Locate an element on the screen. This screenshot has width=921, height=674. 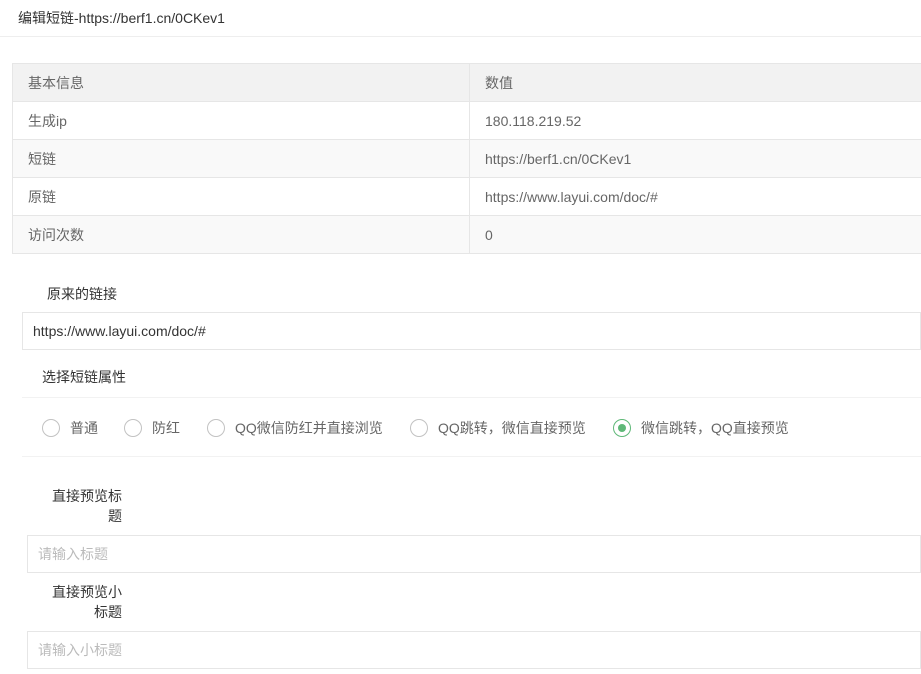
radio-option-wechat-jump-qq-preview: 微信跳转，QQ直接预览 is located at coordinates (701, 428).